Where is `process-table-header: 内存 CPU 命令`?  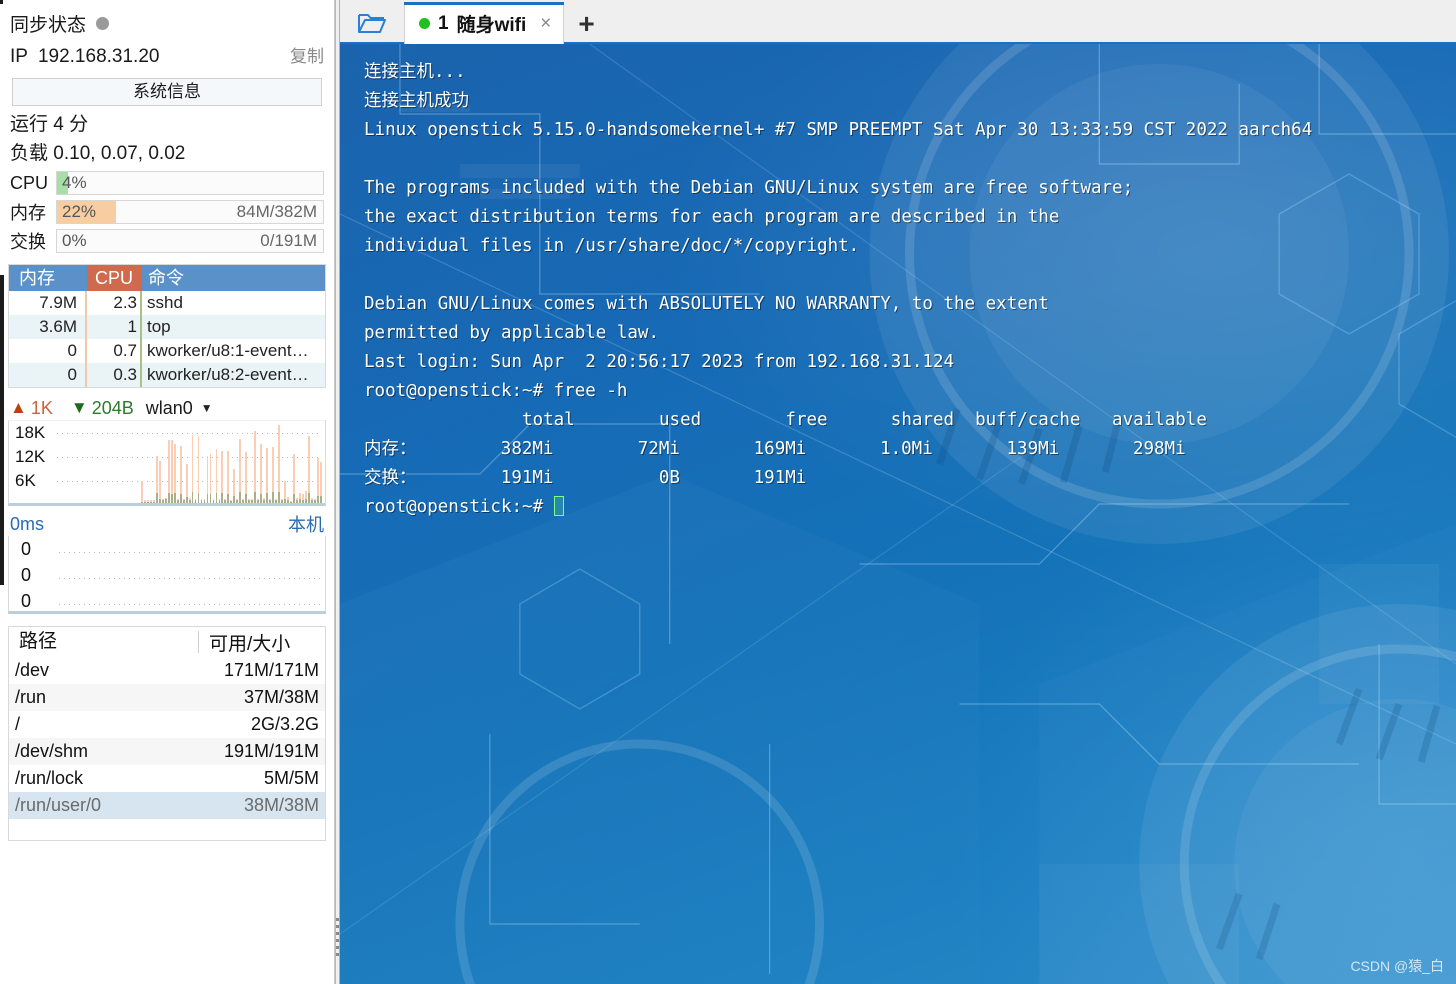 process-table-header: 内存 CPU 命令 is located at coordinates (167, 278).